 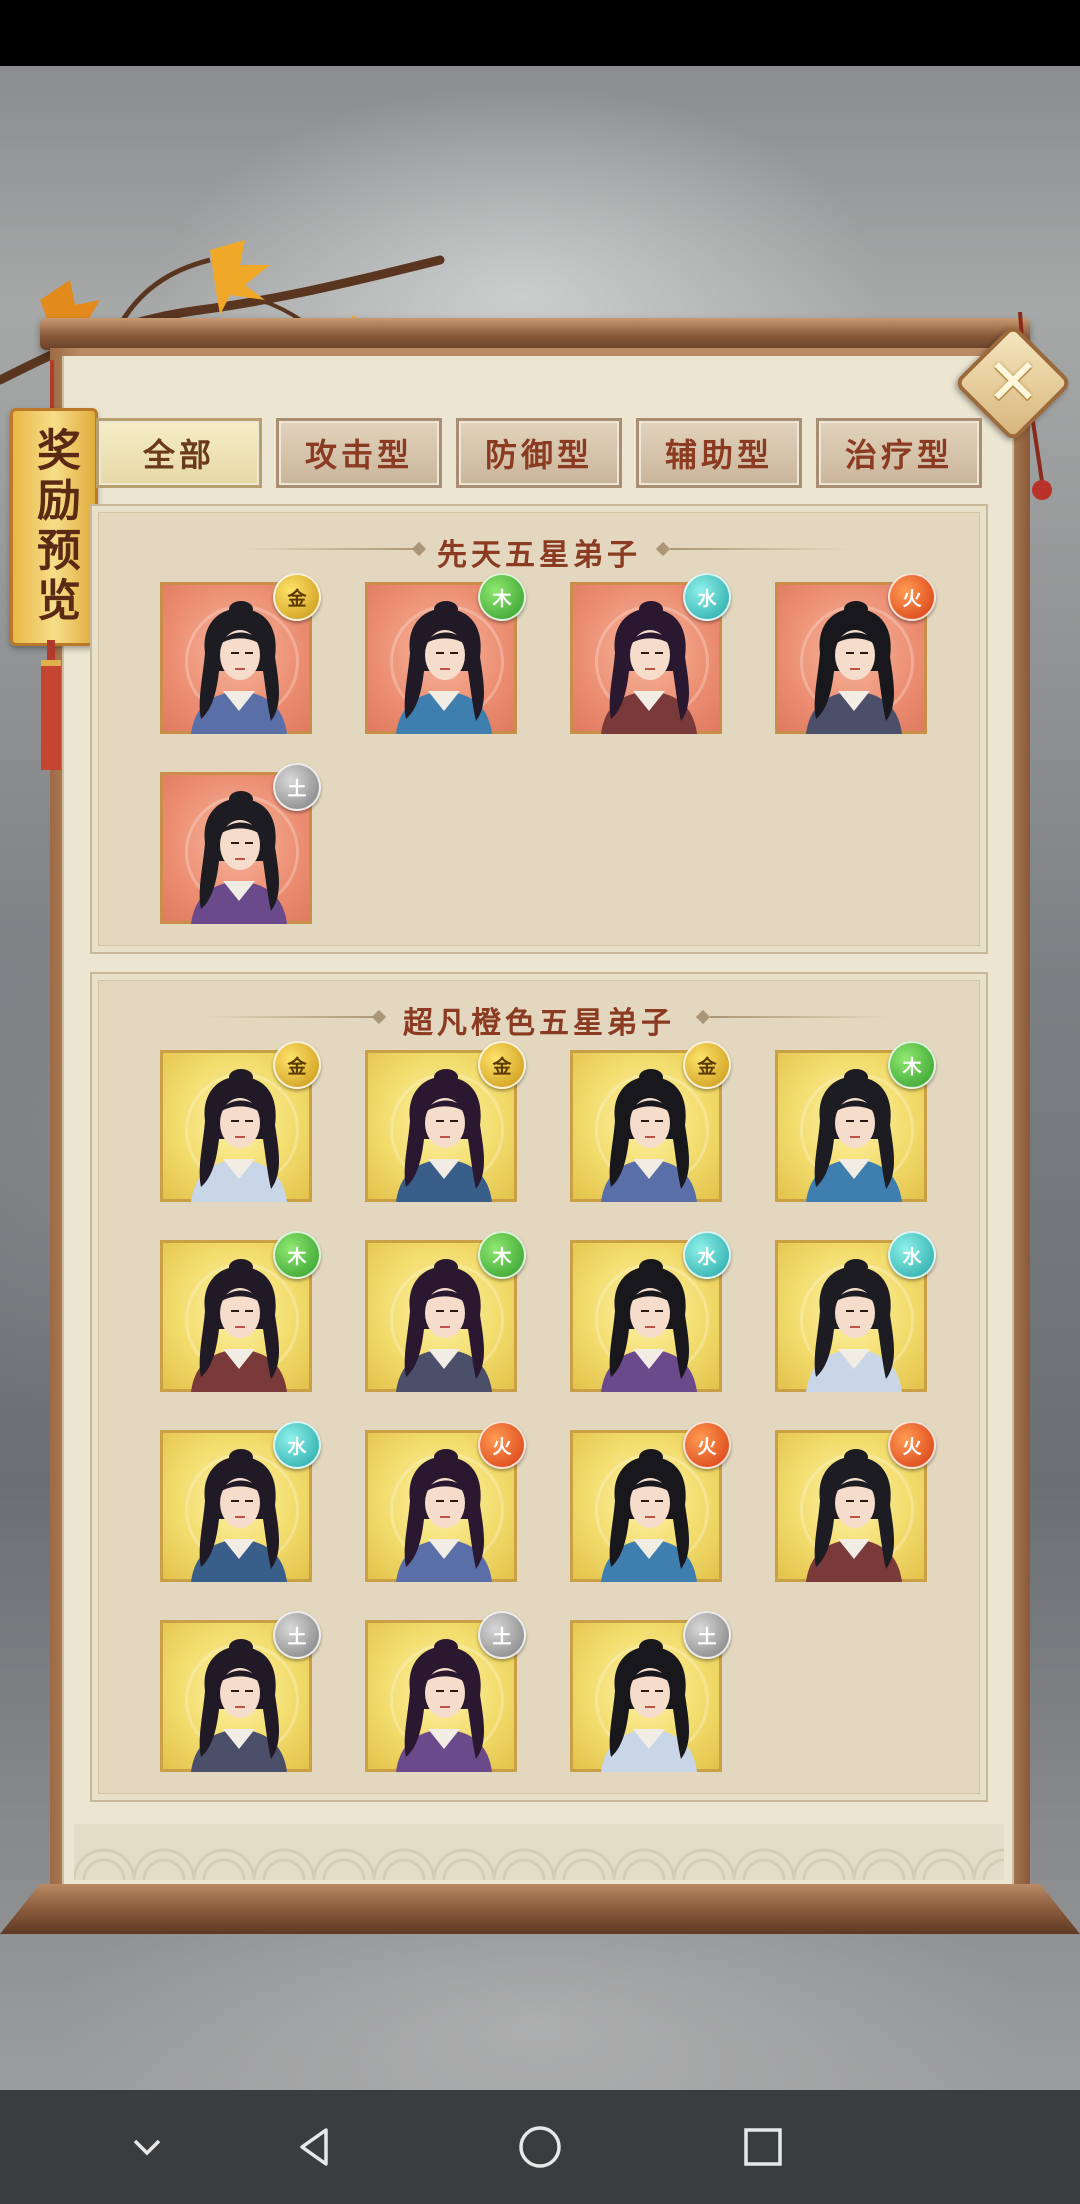 I want to click on status-bar, so click(x=540, y=33).